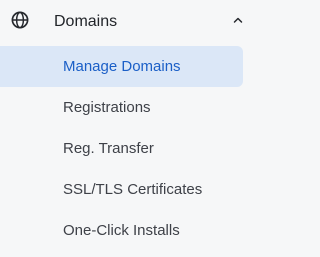 The image size is (320, 257). Describe the element at coordinates (121, 22) in the screenshot. I see `domains-section-header: Domains` at that location.